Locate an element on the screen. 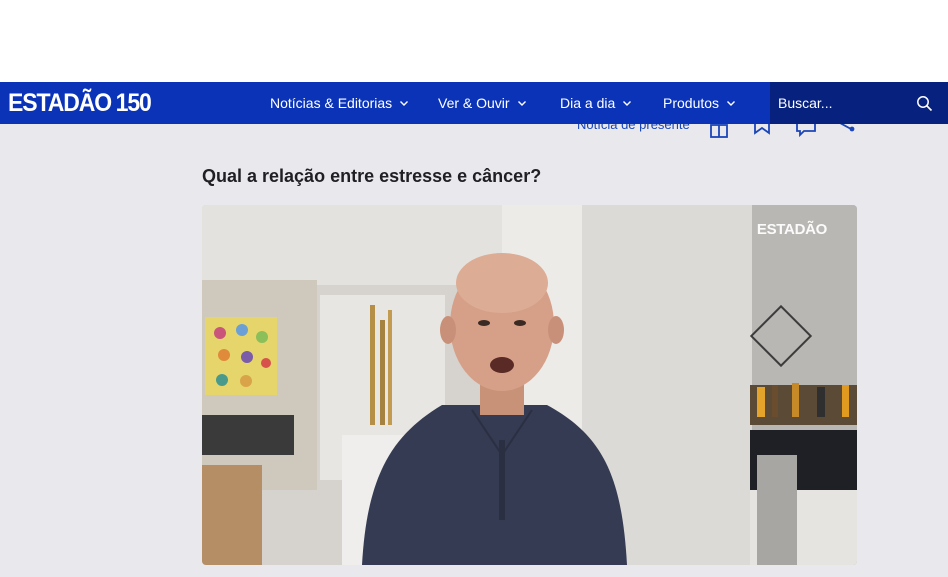  logo-number: 150 is located at coordinates (133, 102).